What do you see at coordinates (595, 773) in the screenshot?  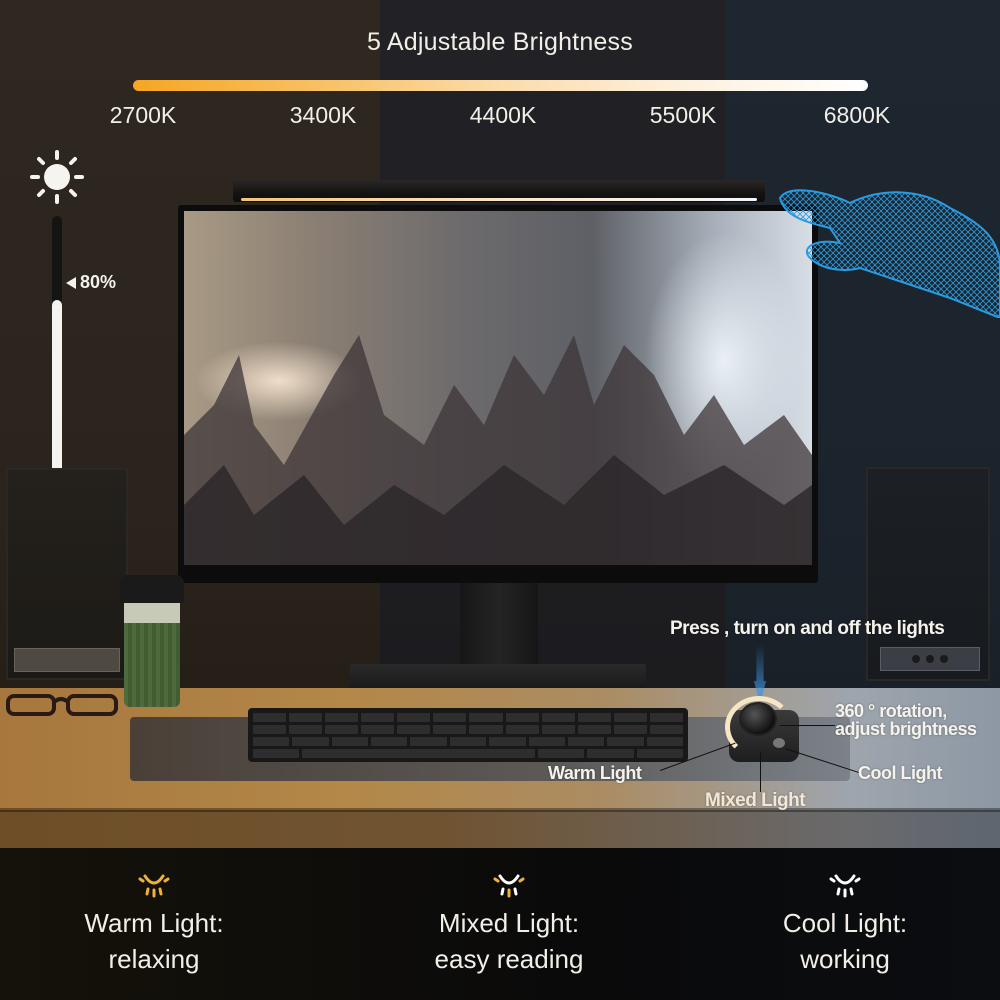 I see `warm-light-annotation: Warm Light` at bounding box center [595, 773].